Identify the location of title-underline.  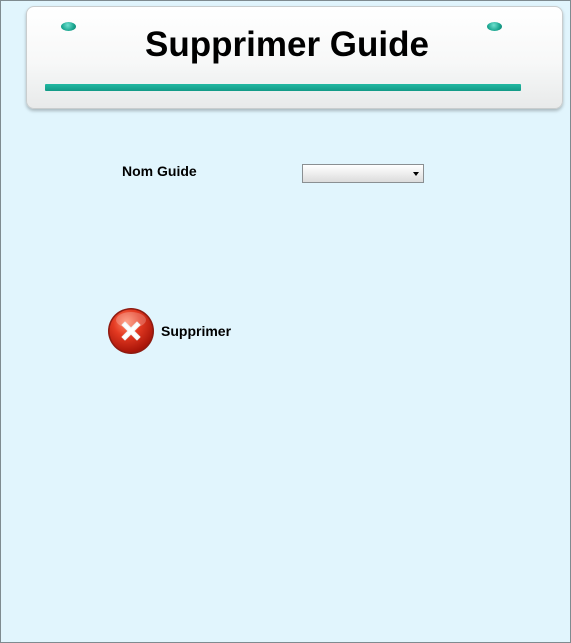
(283, 87).